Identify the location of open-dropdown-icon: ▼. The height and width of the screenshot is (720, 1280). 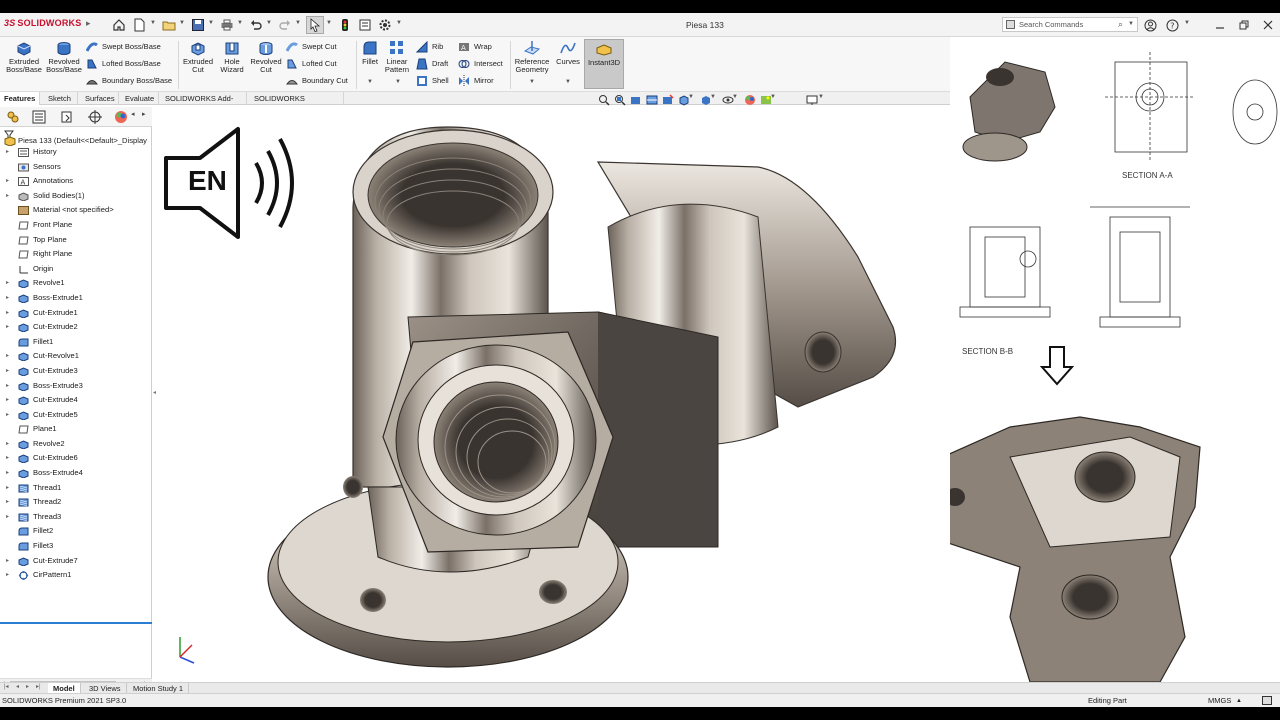
(182, 23).